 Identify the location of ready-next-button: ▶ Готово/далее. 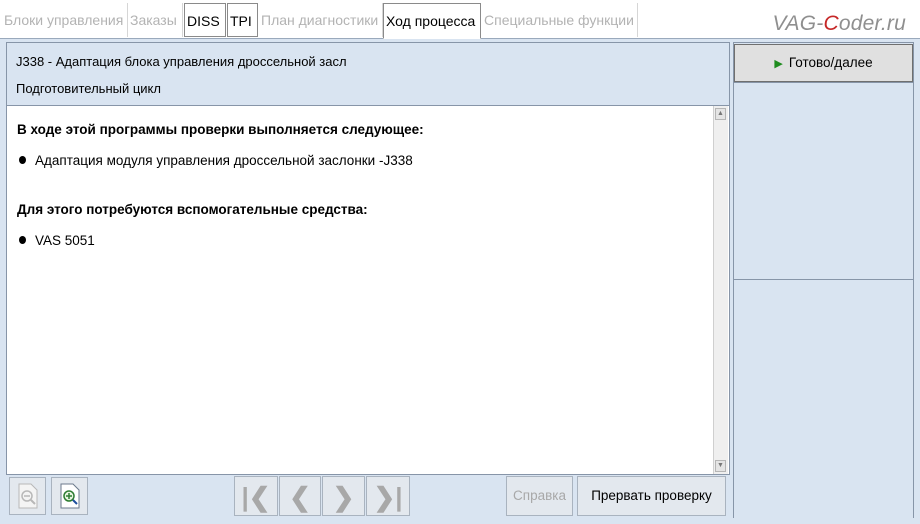
(823, 63).